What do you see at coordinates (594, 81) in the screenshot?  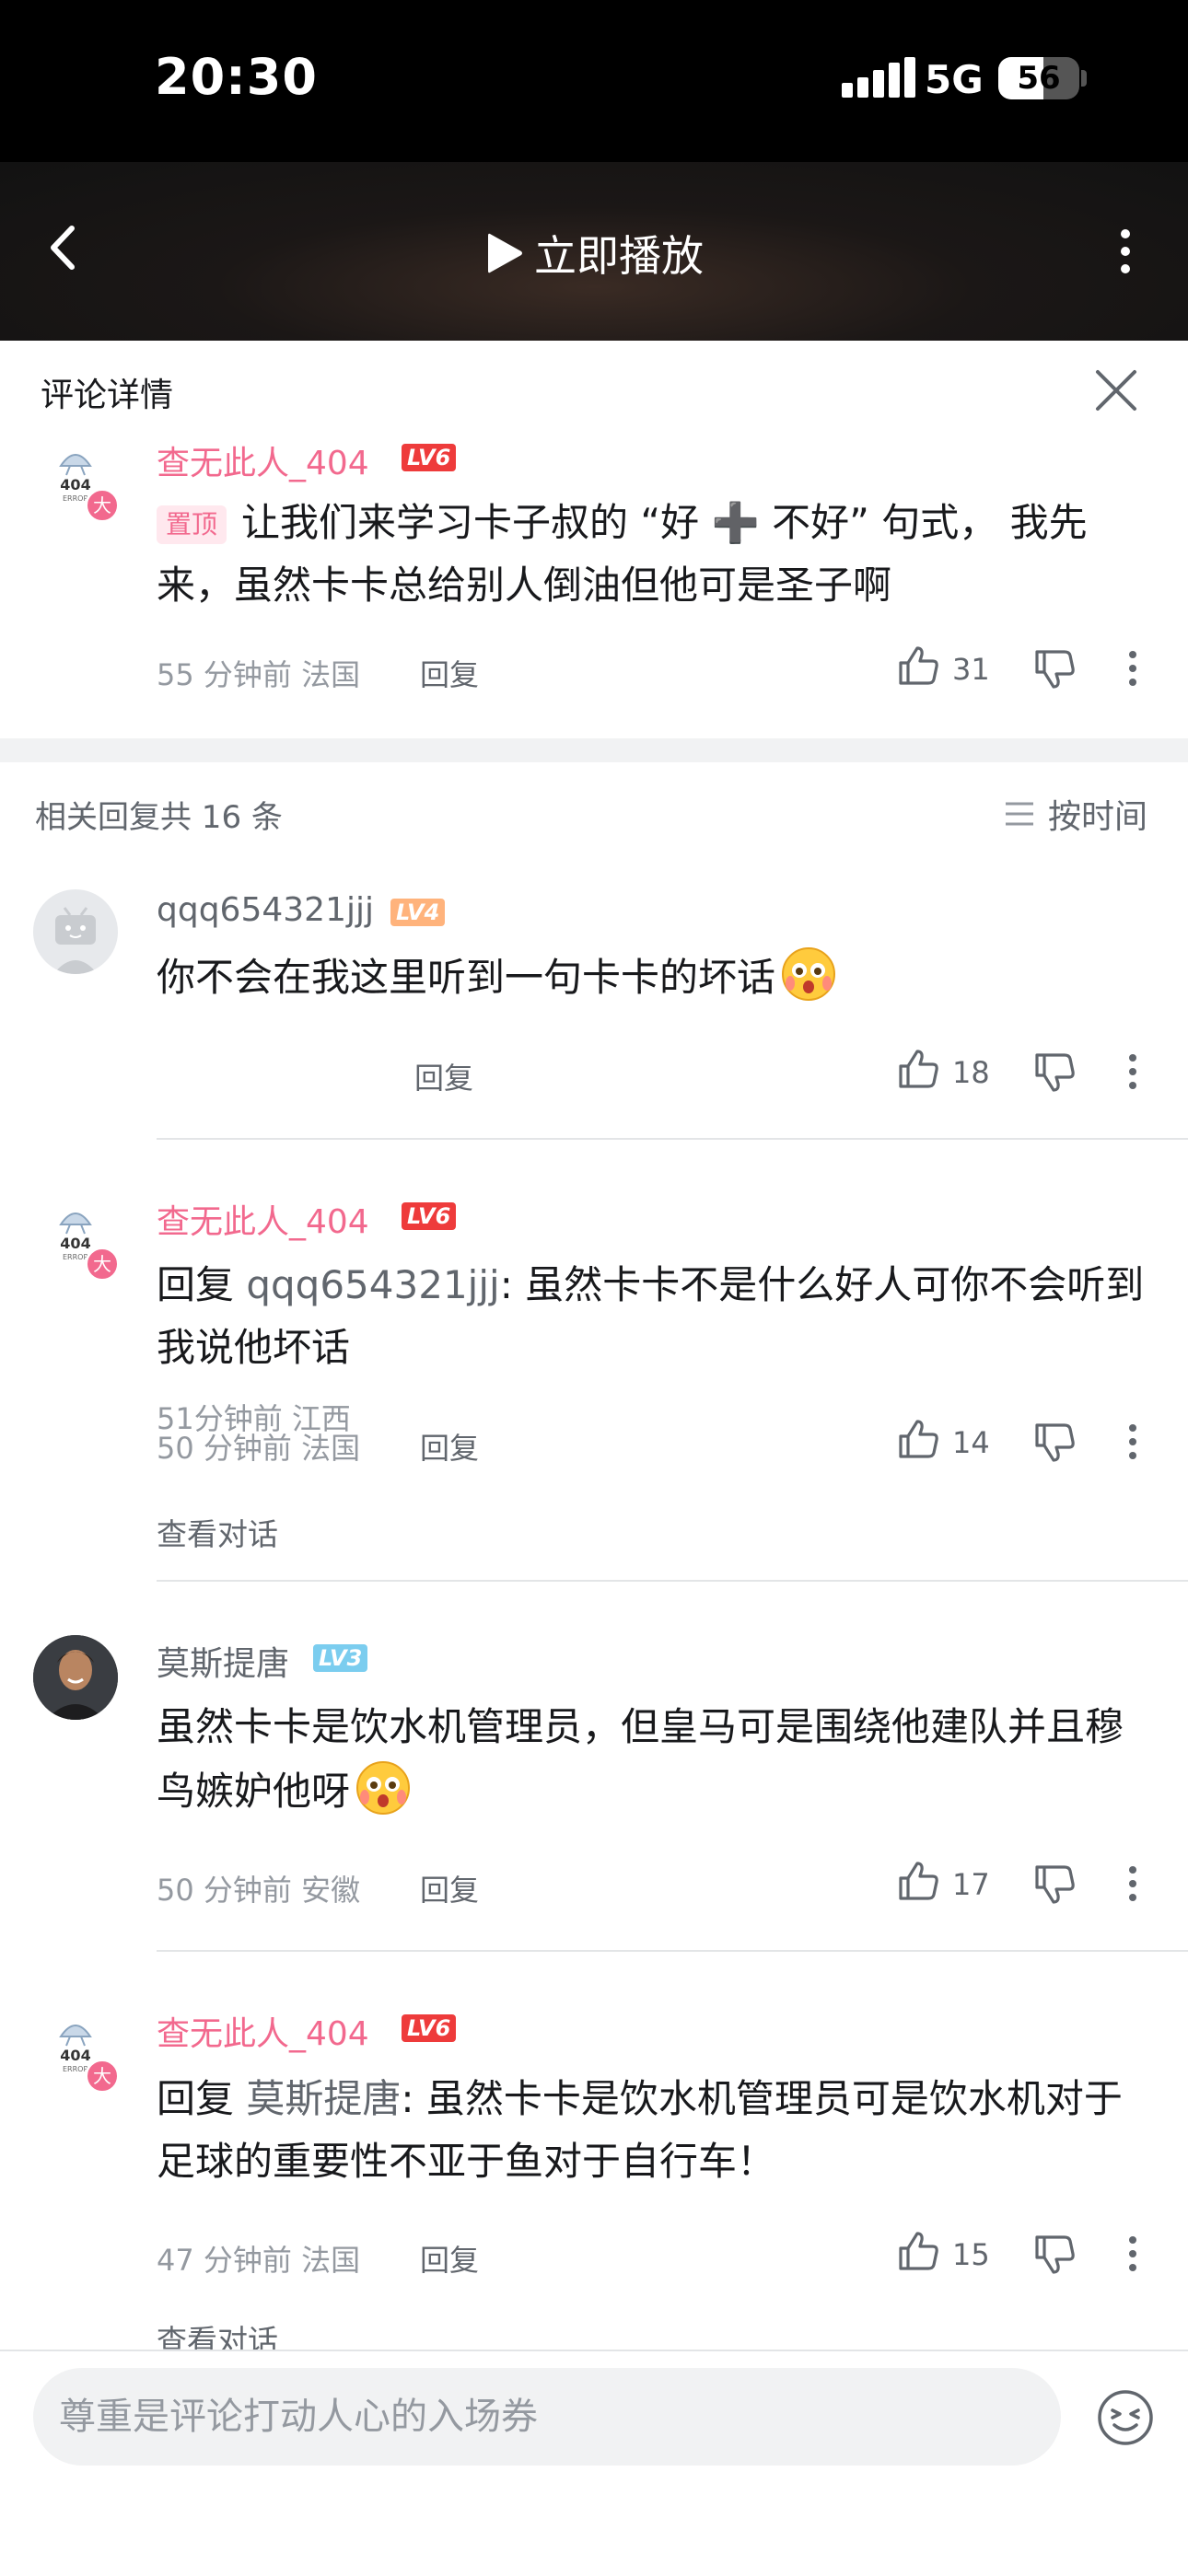 I see `status-bar: 20:30 5G 56` at bounding box center [594, 81].